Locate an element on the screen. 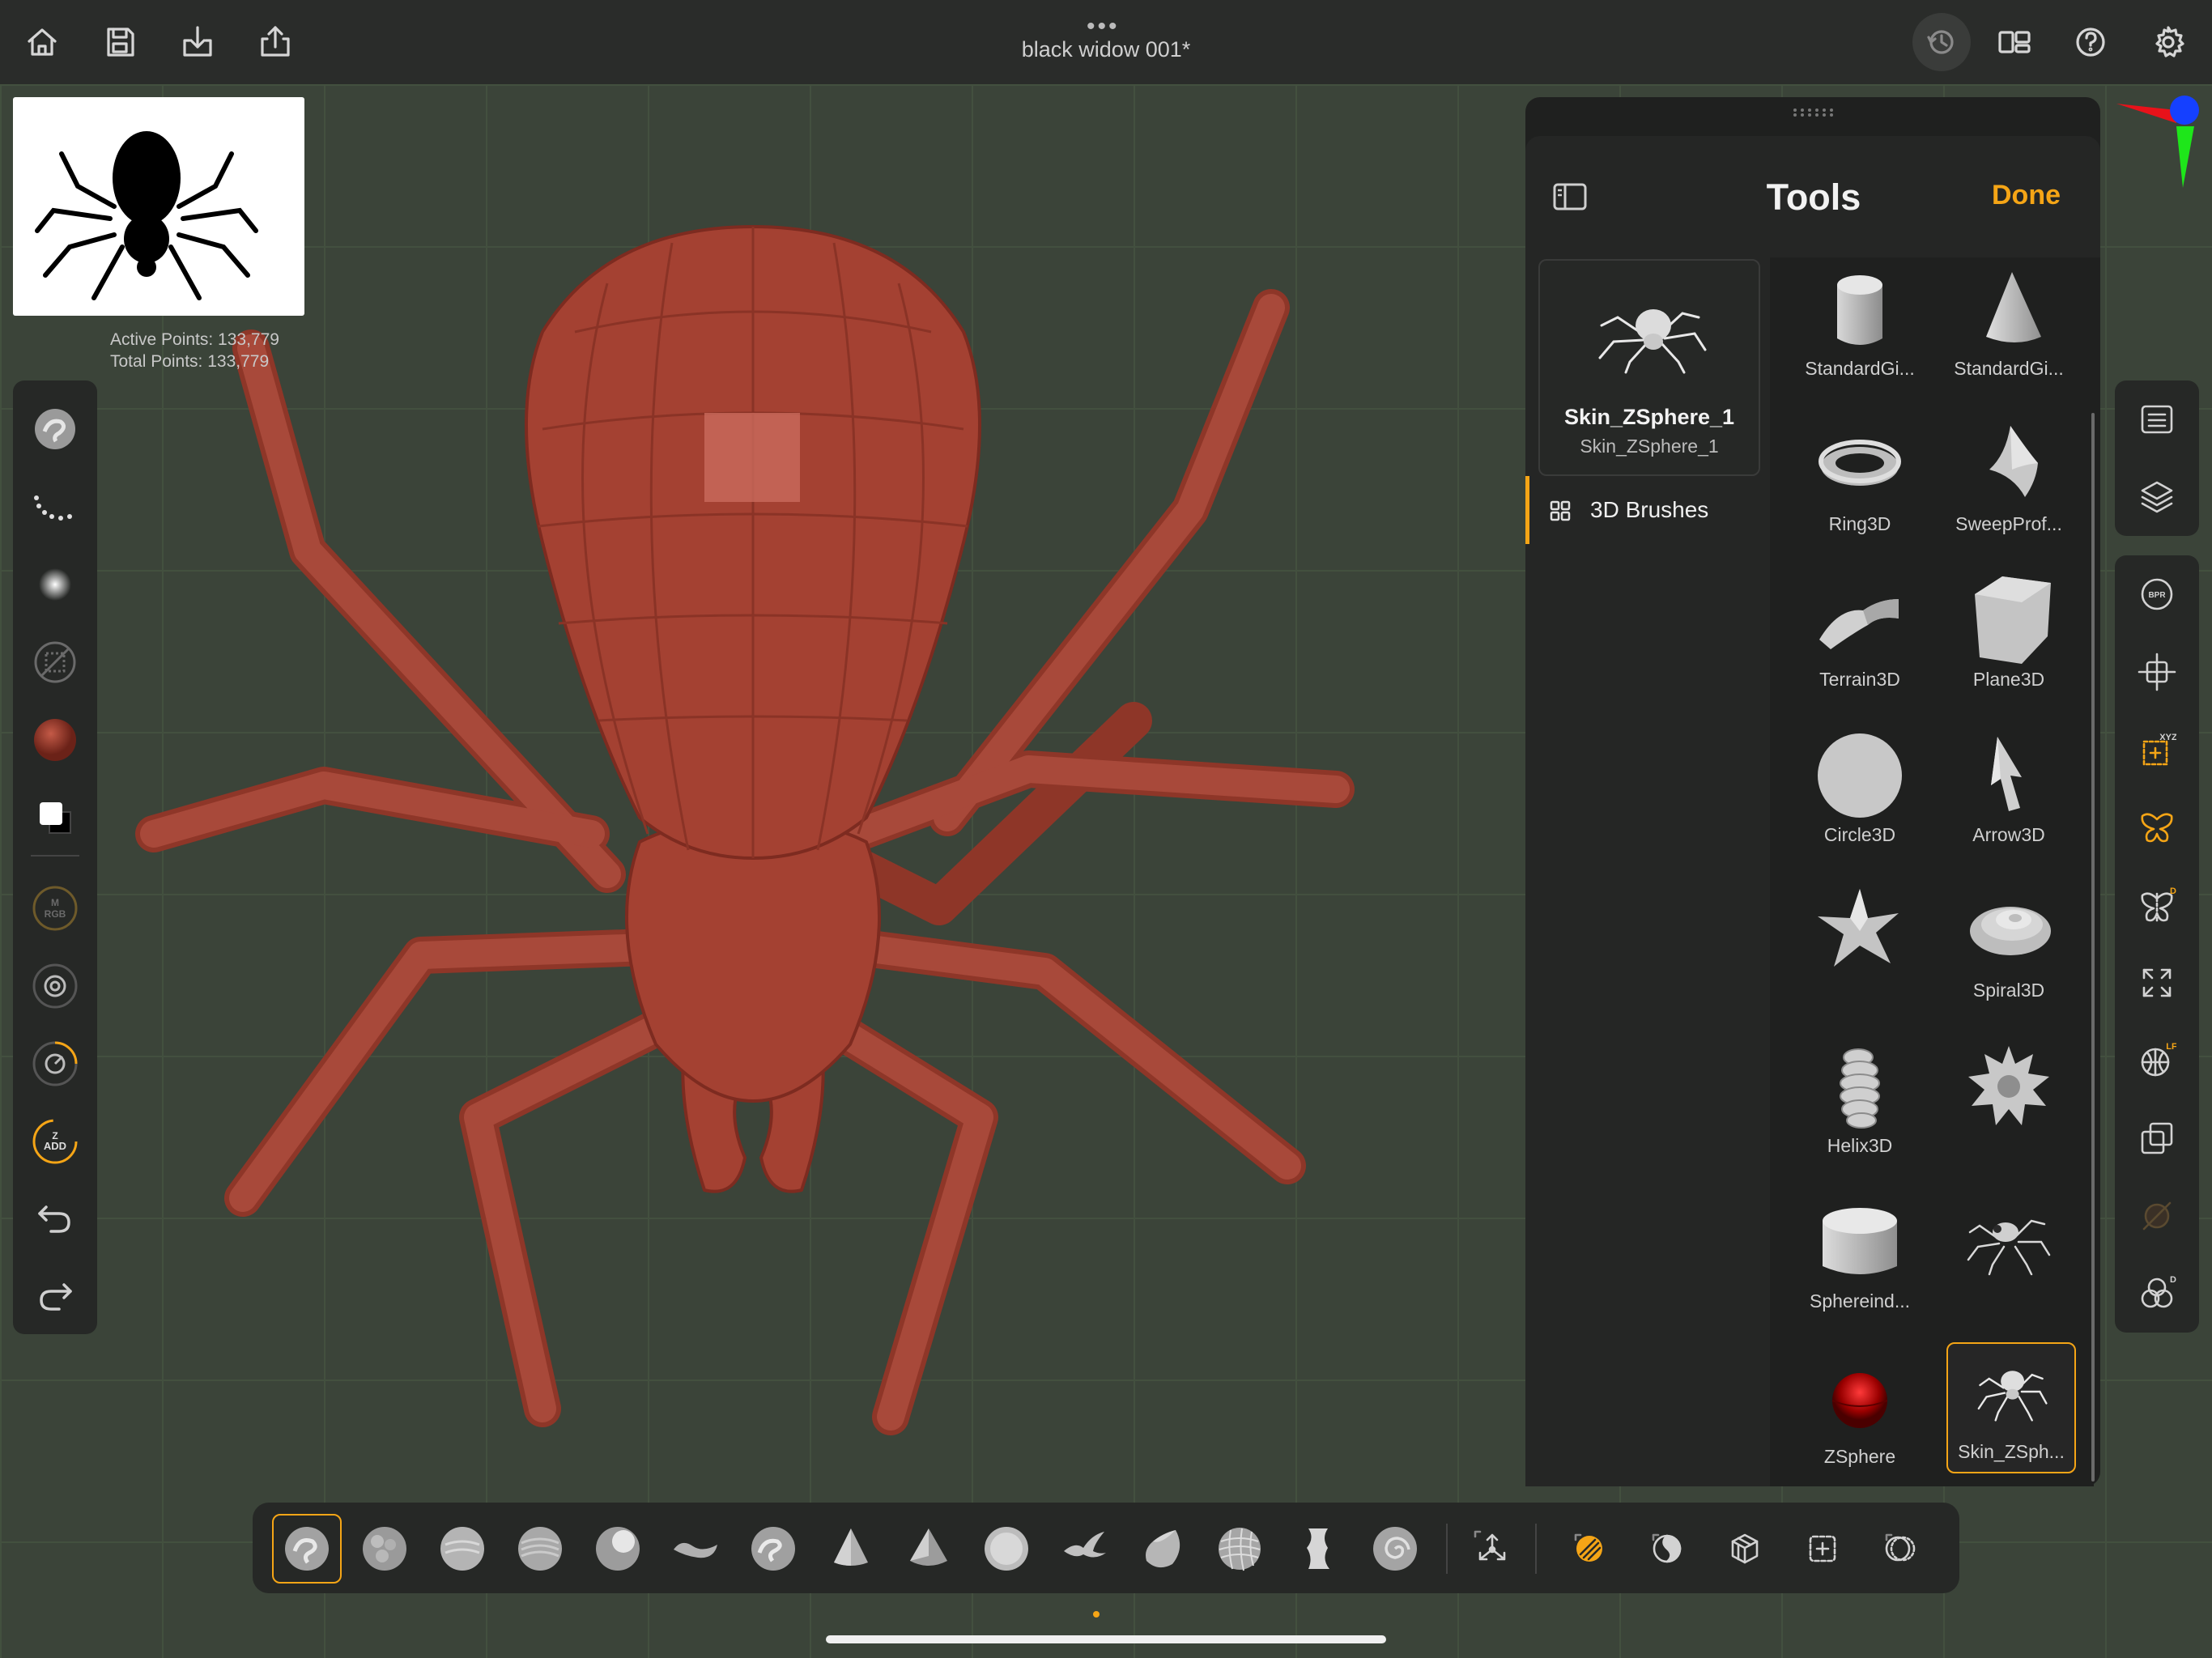 The image size is (2212, 1658). bpr-icon: BPR is located at coordinates (2157, 594).